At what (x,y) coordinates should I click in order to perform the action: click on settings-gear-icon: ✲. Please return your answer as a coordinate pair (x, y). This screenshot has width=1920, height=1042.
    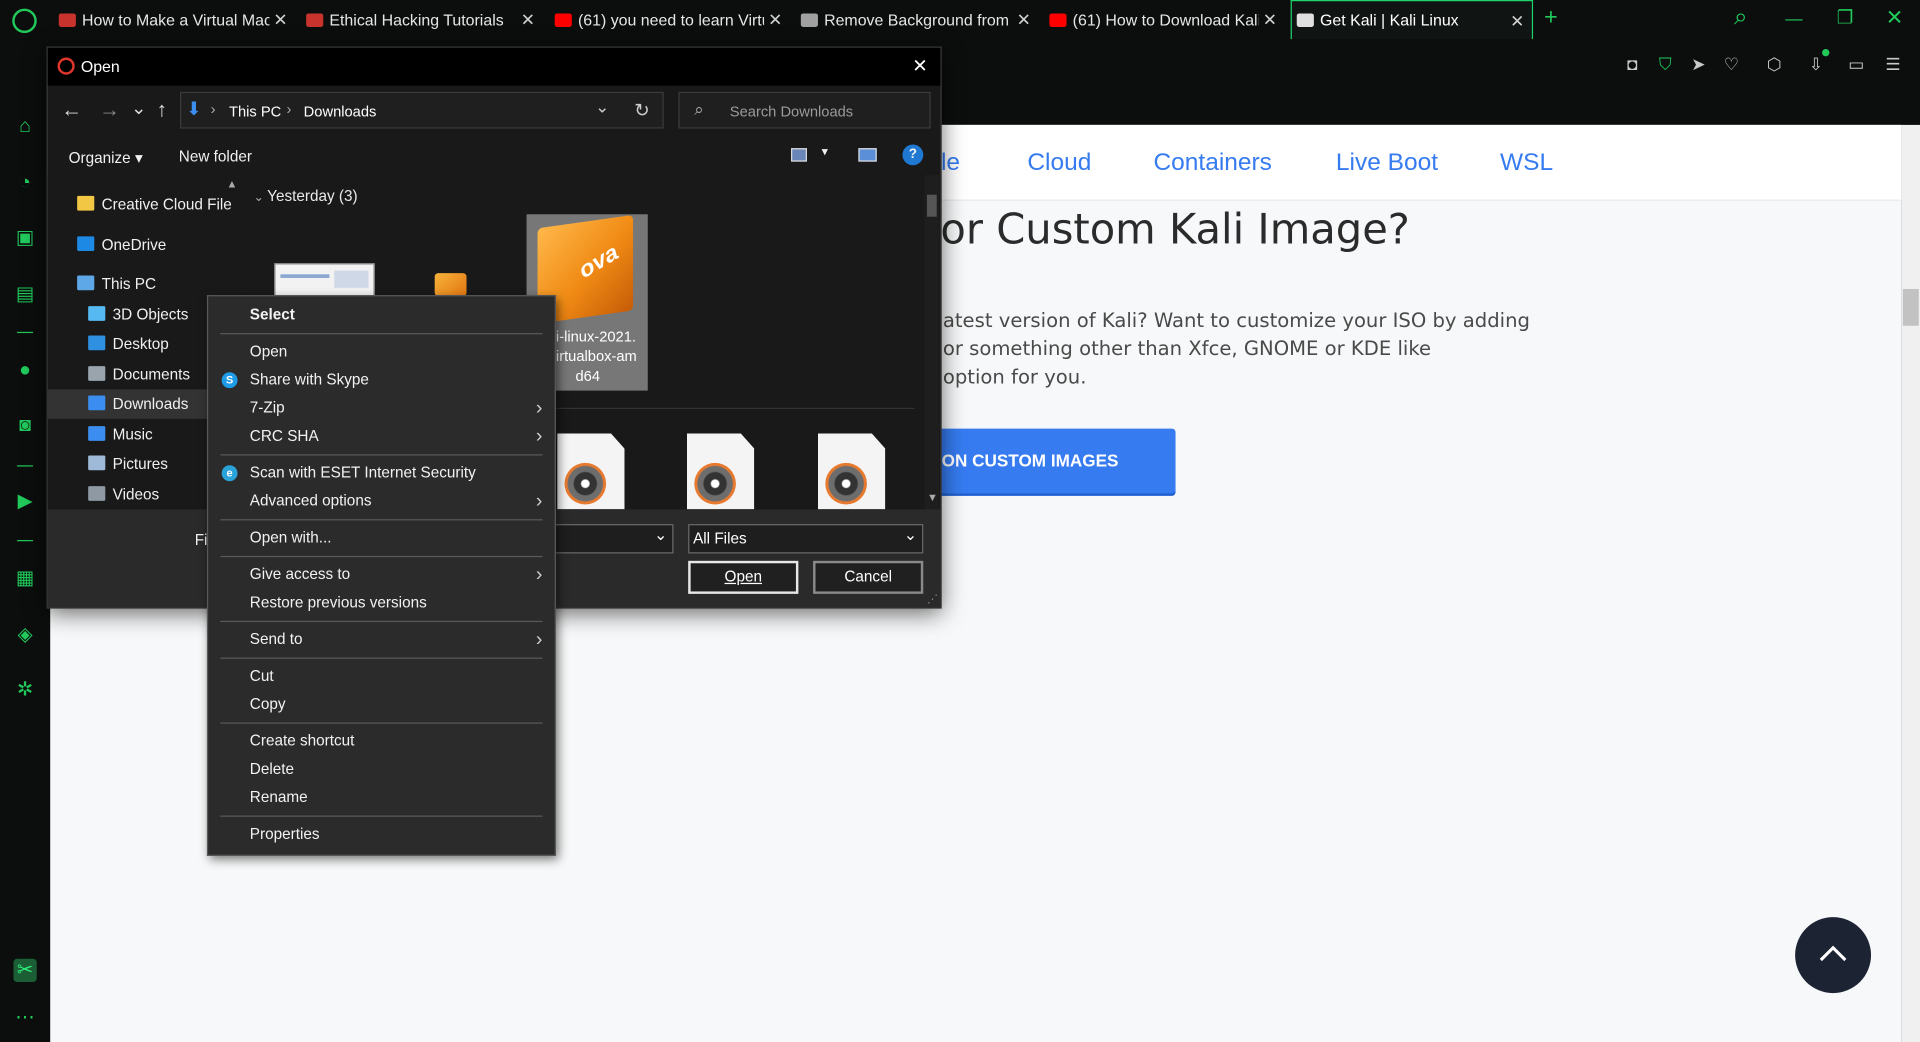
    Looking at the image, I should click on (24, 689).